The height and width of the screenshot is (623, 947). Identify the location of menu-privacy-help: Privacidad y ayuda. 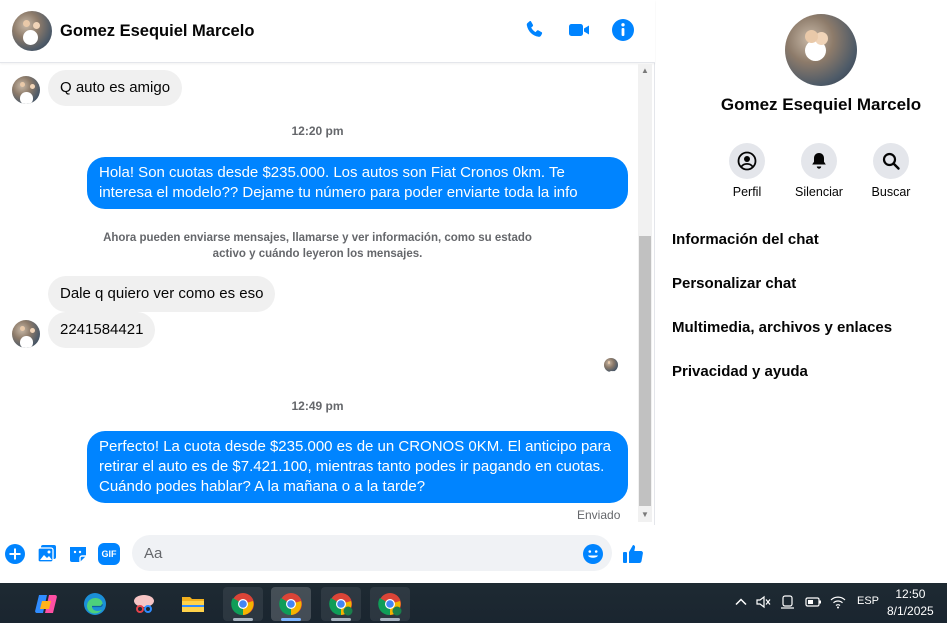
(802, 371).